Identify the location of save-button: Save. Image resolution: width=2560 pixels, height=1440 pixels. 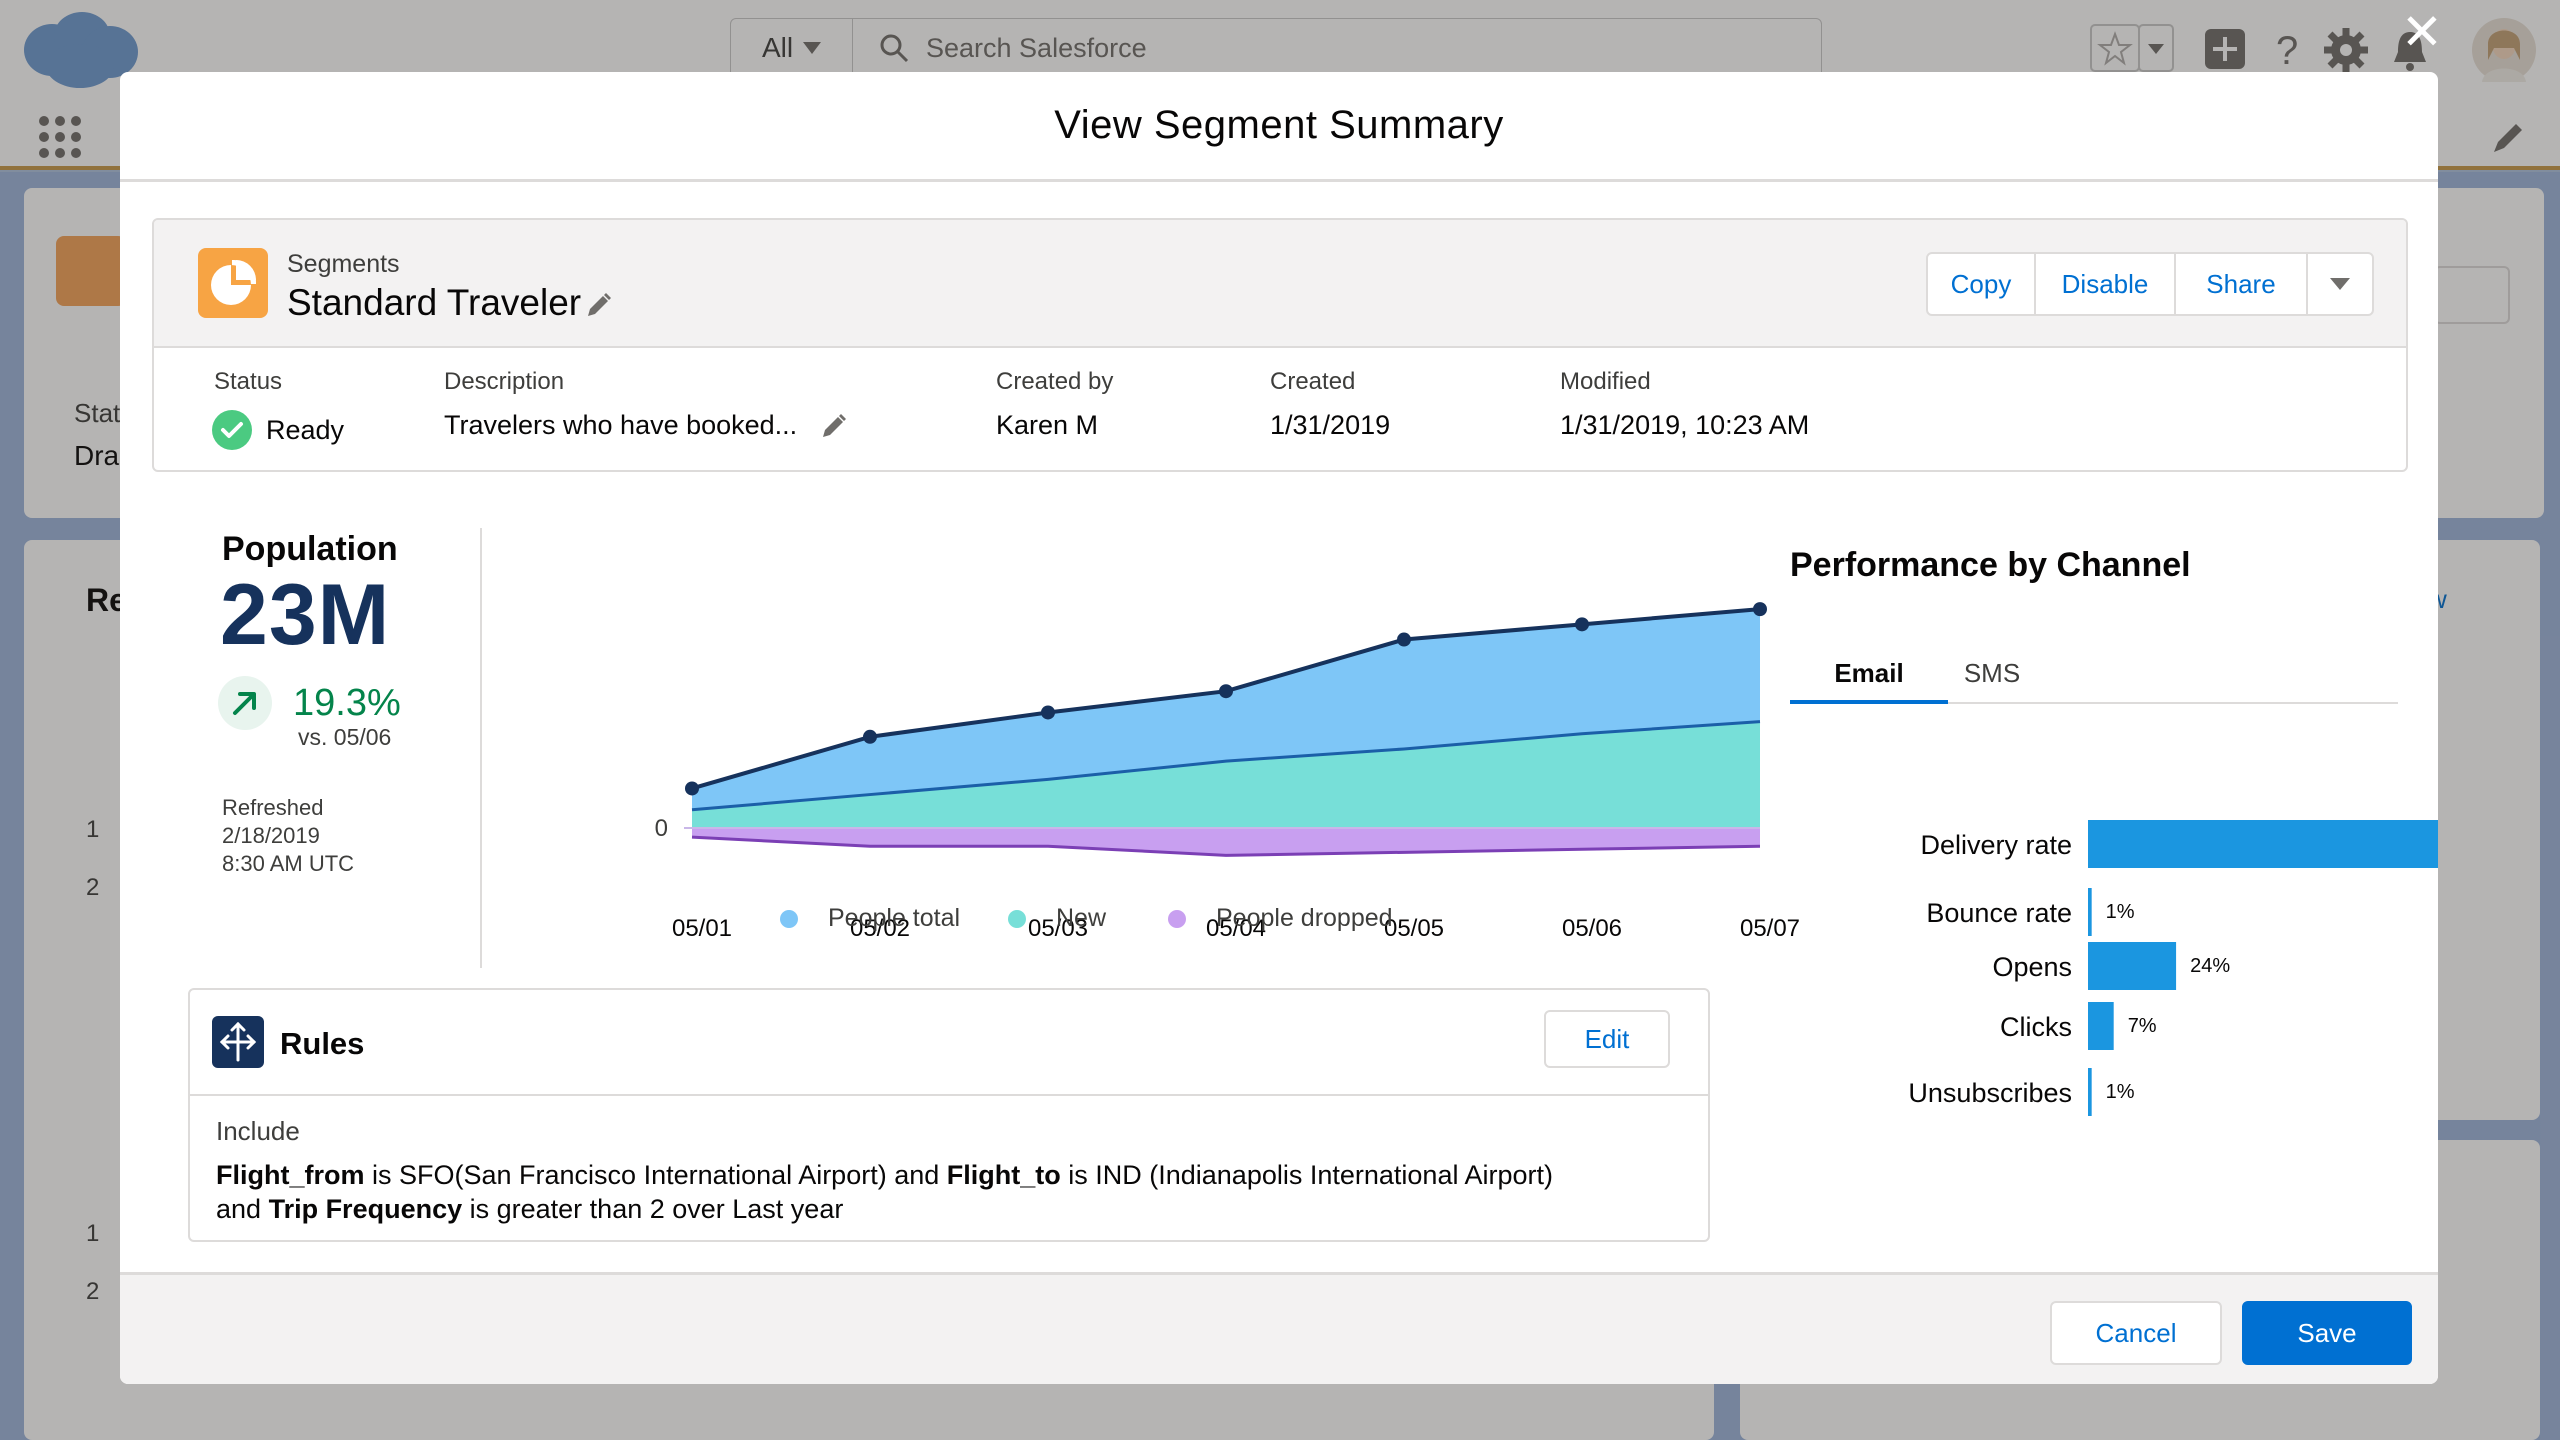
(2327, 1333).